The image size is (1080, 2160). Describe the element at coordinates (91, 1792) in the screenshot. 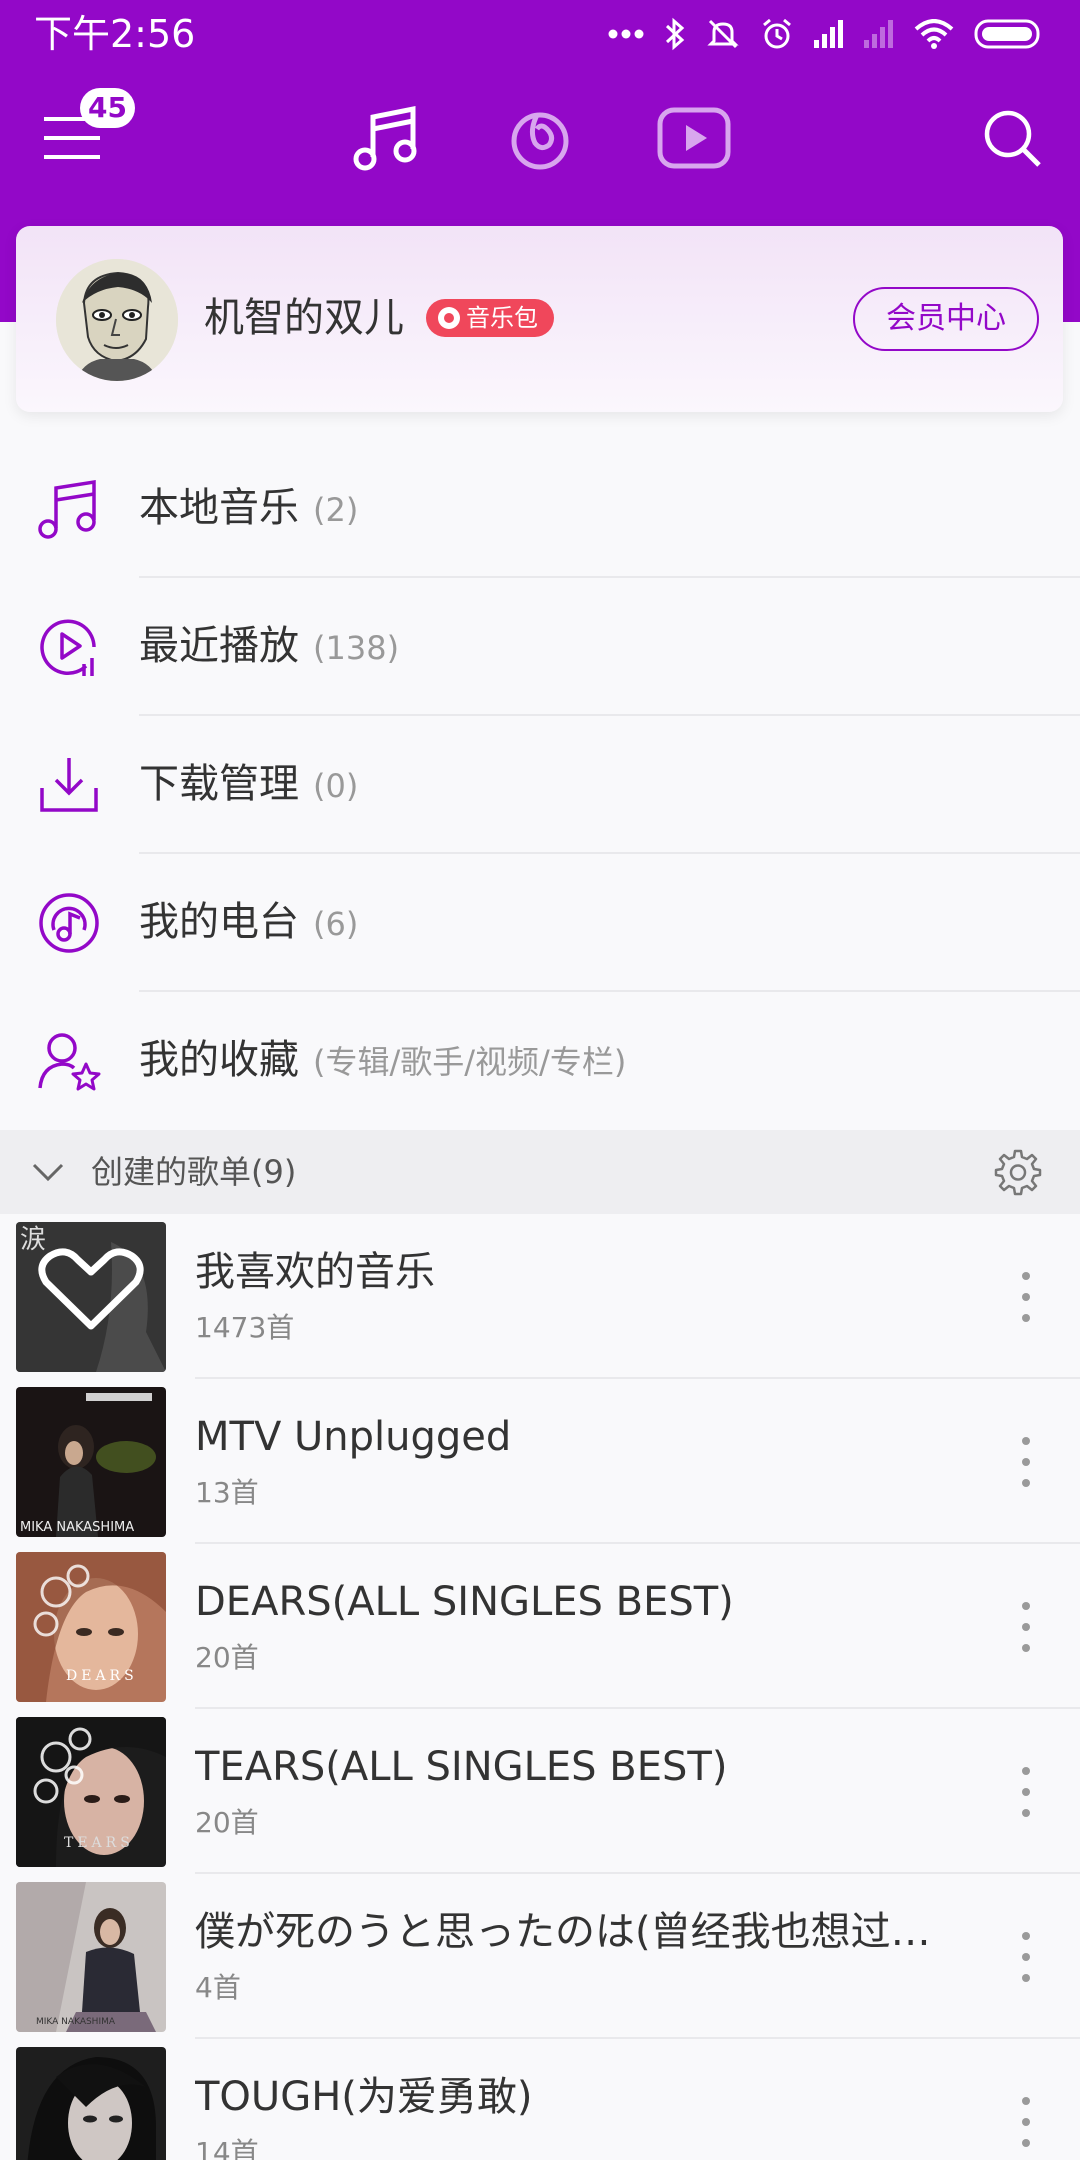

I see `playlist-cover: TEARS` at that location.